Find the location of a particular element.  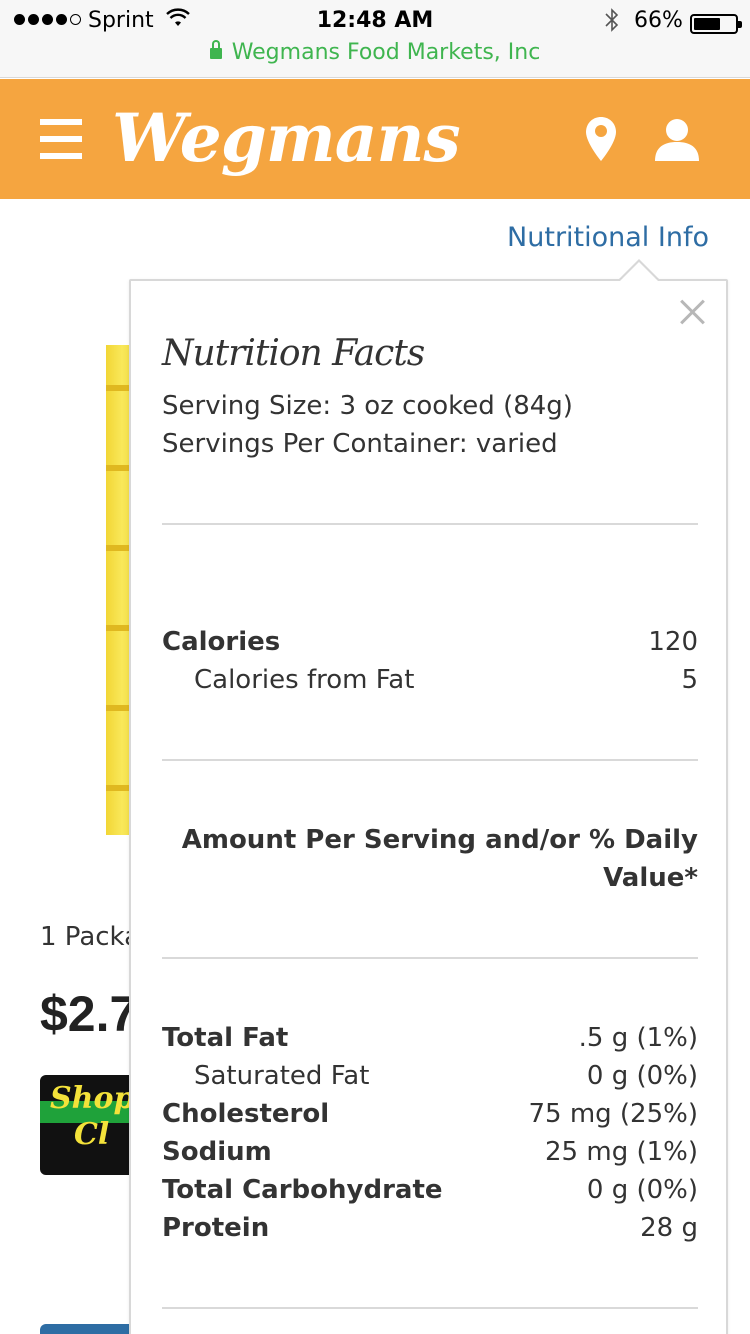

account-user-icon is located at coordinates (677, 139).